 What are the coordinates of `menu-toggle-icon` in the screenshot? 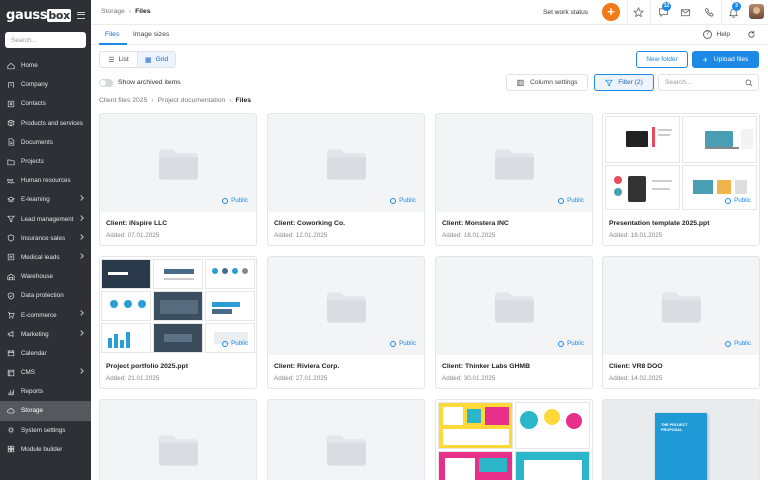 It's located at (81, 15).